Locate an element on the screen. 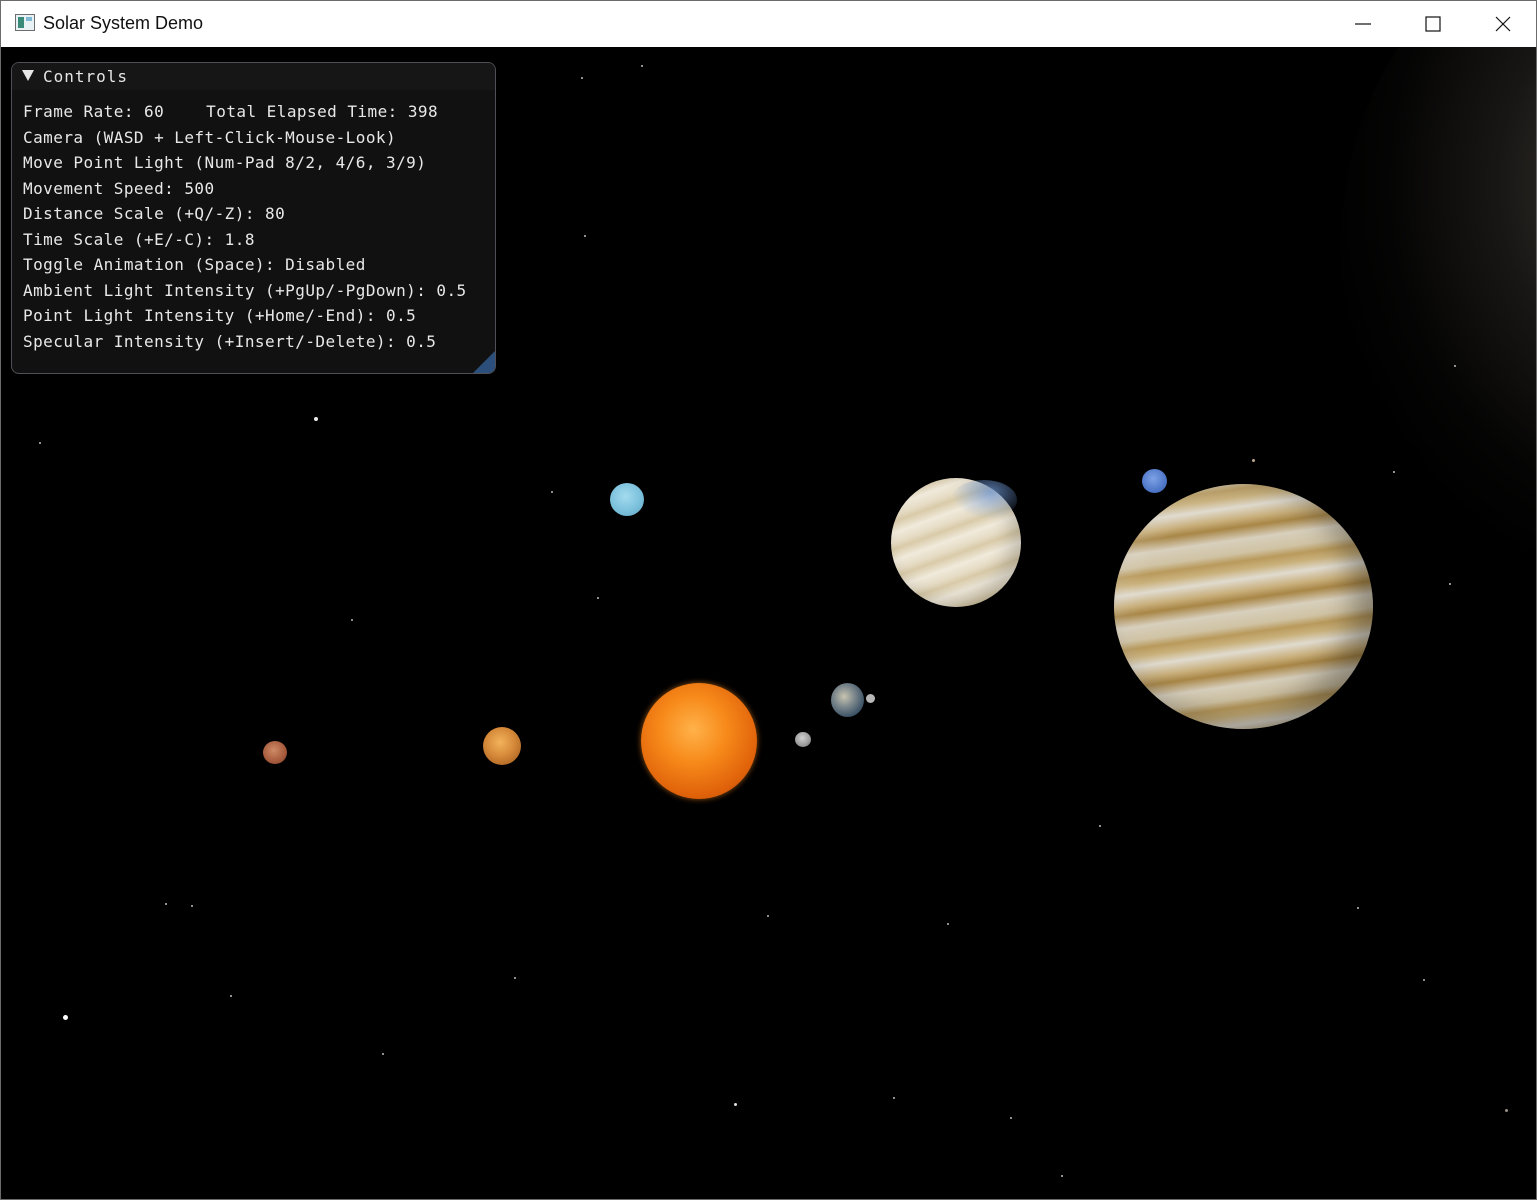 This screenshot has width=1537, height=1200. jupiter is located at coordinates (1243, 606).